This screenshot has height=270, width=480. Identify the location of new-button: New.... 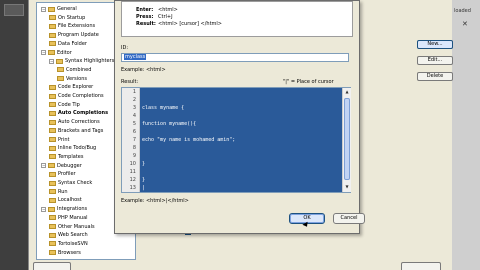
(435, 44).